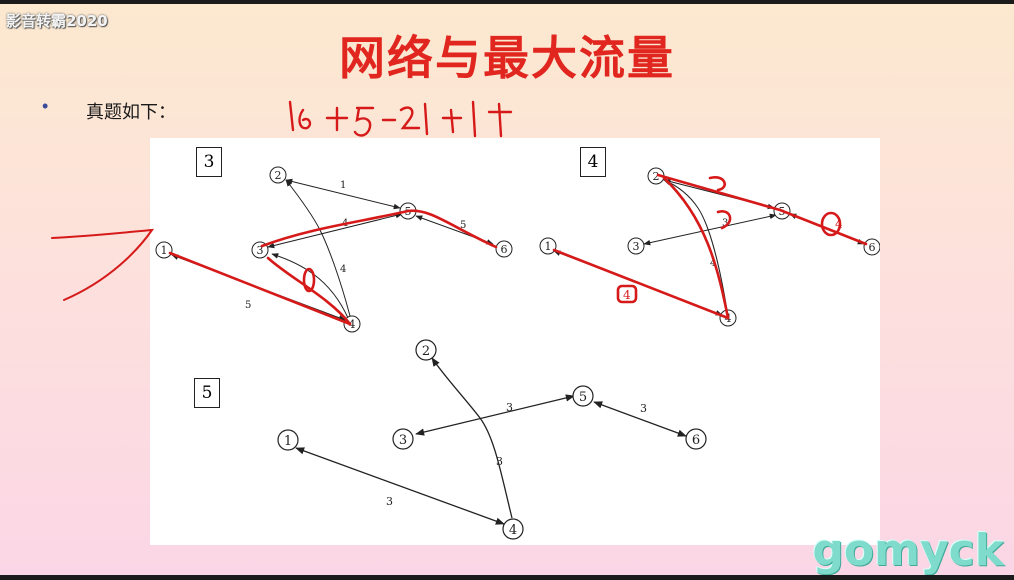 The width and height of the screenshot is (1014, 580). What do you see at coordinates (507, 58) in the screenshot?
I see `slide-title: 网络与最大流量` at bounding box center [507, 58].